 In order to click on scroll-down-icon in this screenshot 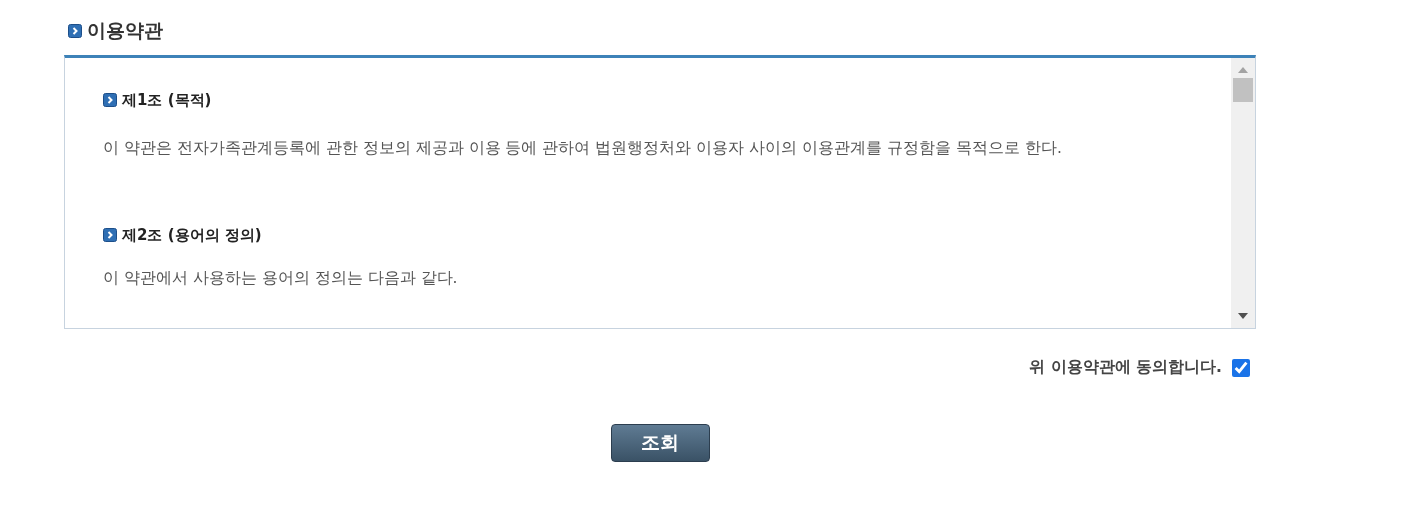, I will do `click(1243, 316)`.